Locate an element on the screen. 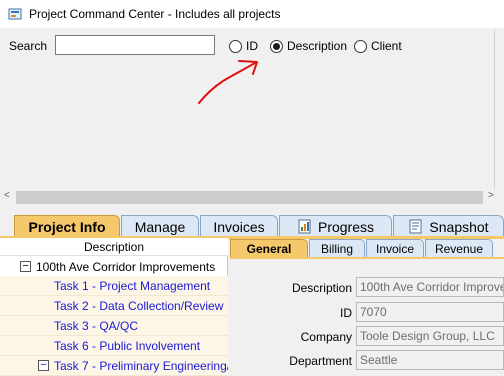  tab-manage-label: Manage is located at coordinates (160, 226).